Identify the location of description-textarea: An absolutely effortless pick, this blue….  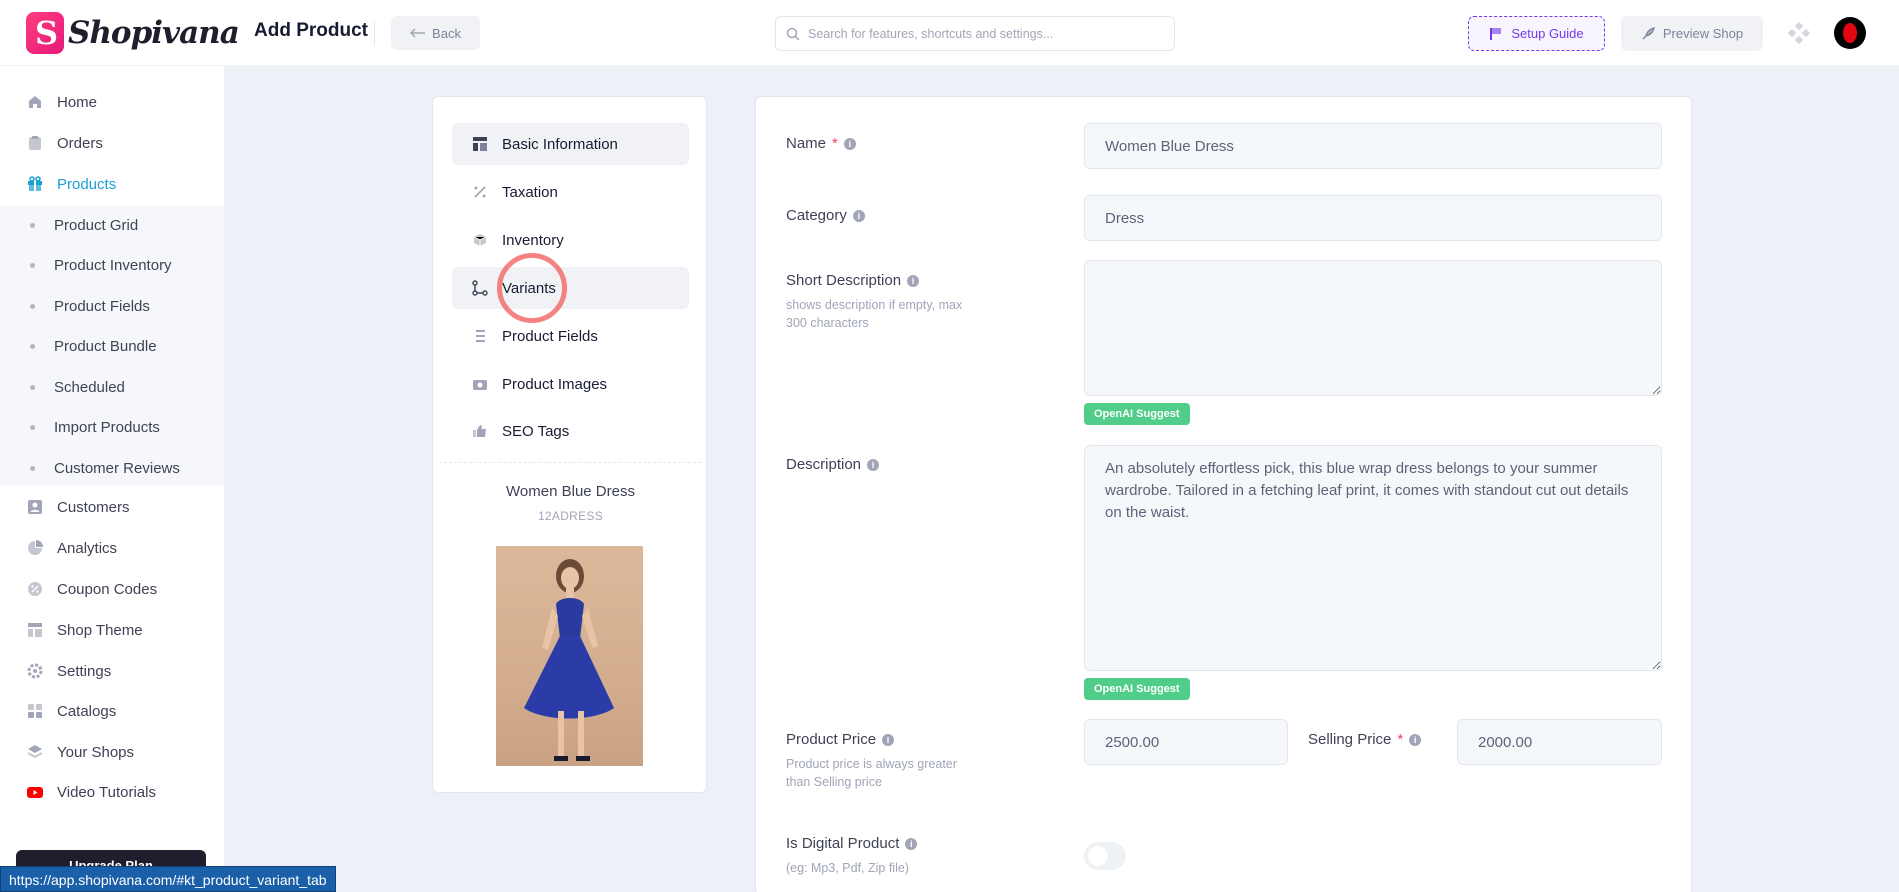
(1373, 558).